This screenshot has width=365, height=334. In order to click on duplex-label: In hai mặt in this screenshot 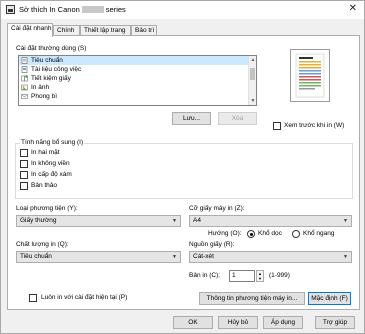, I will do `click(45, 152)`.